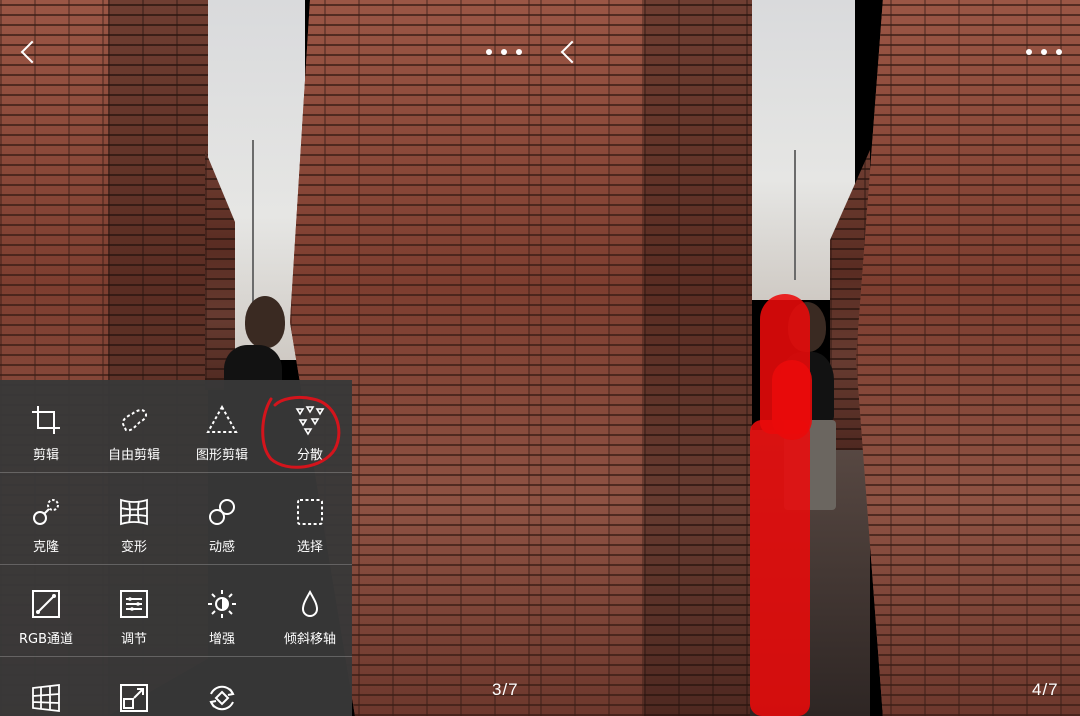 The width and height of the screenshot is (1080, 716). What do you see at coordinates (309, 455) in the screenshot?
I see `tool-label: 分散` at bounding box center [309, 455].